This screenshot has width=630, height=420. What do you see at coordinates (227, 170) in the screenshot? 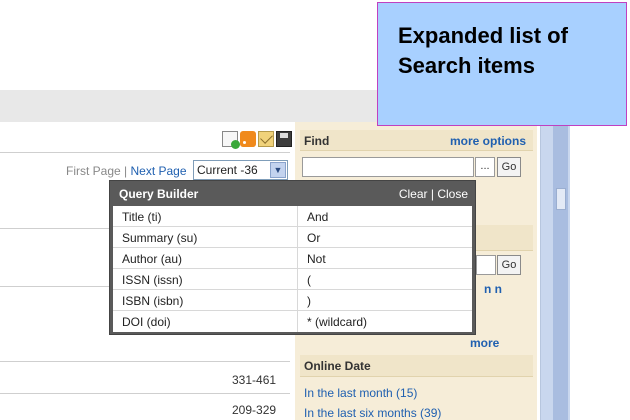
I see `page-select-value: Current -36` at bounding box center [227, 170].